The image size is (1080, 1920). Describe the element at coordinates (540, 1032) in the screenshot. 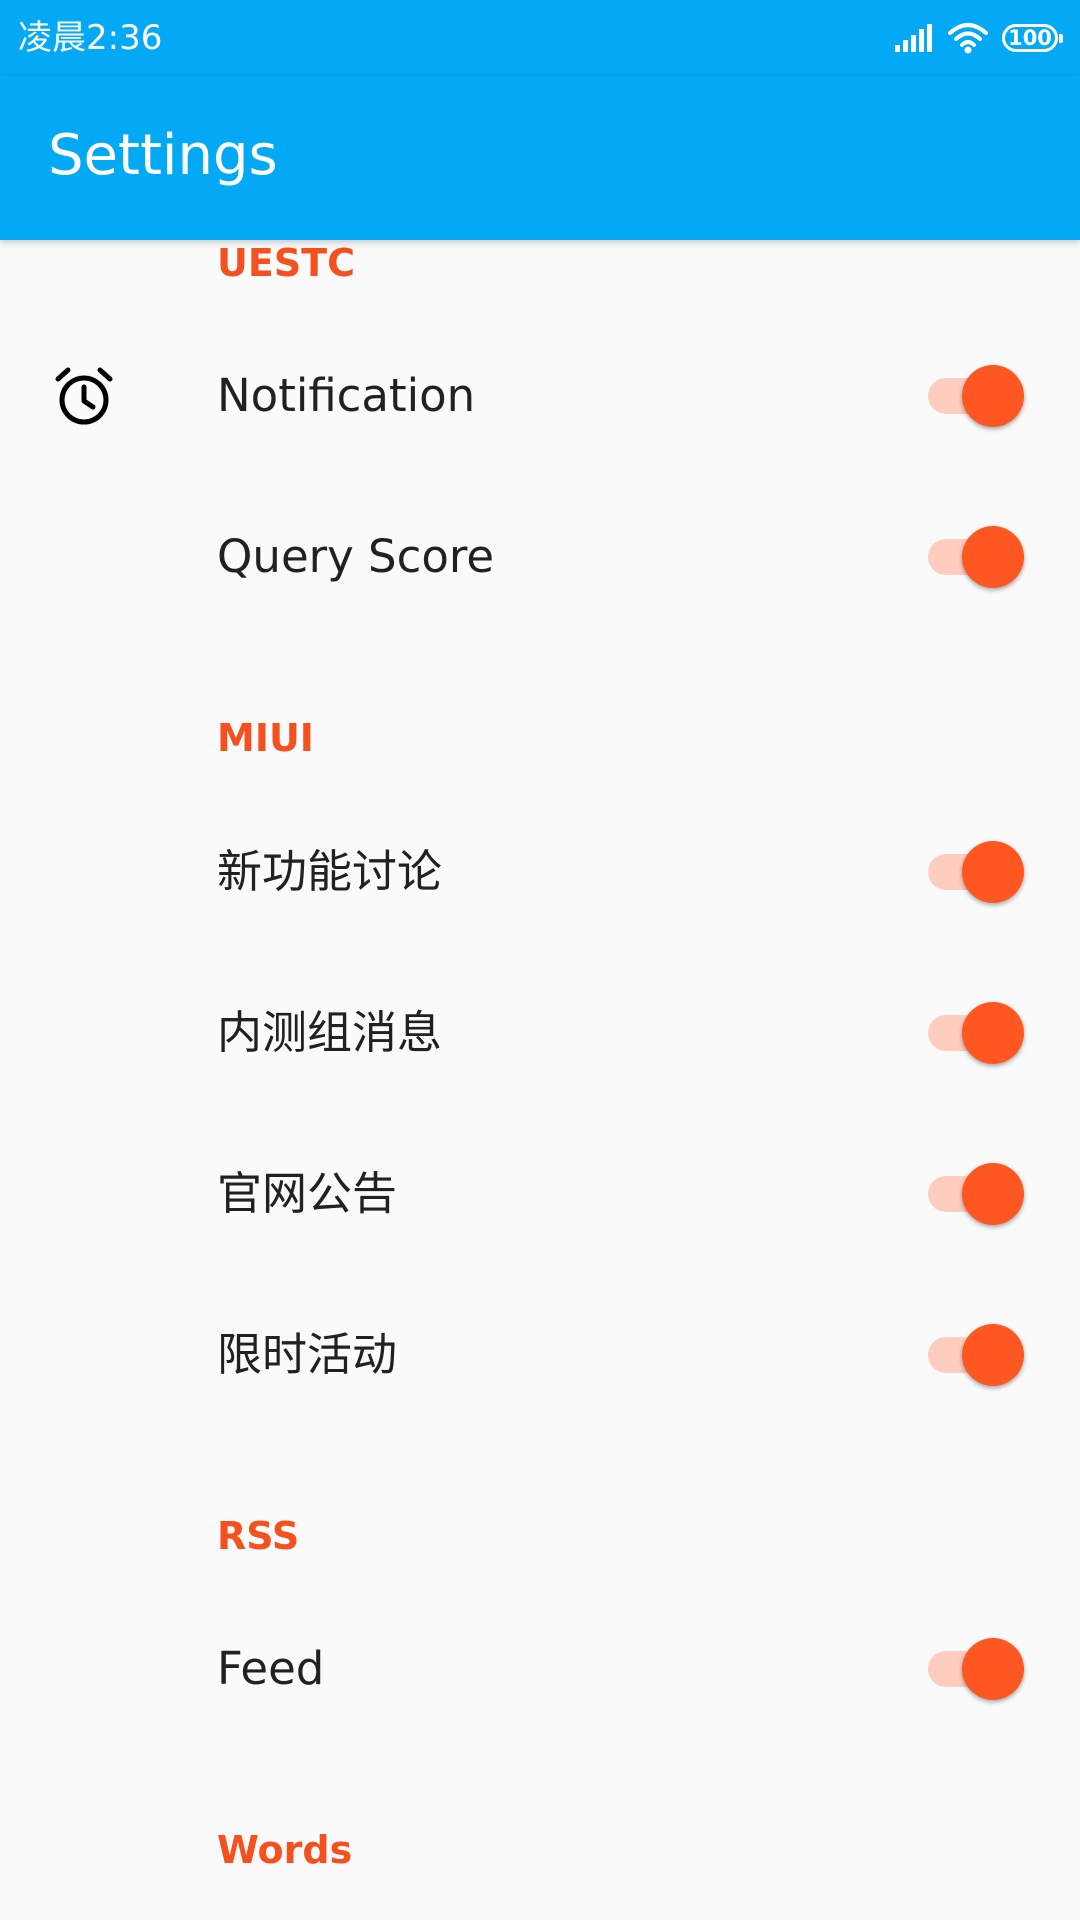

I see `setting-row-beta-group: 内测组消息` at that location.